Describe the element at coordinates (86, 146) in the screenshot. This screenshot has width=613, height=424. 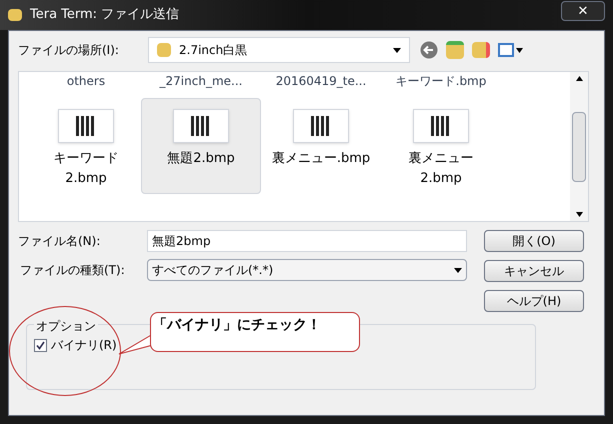
I see `file-item: キーワード 2.bmp` at that location.